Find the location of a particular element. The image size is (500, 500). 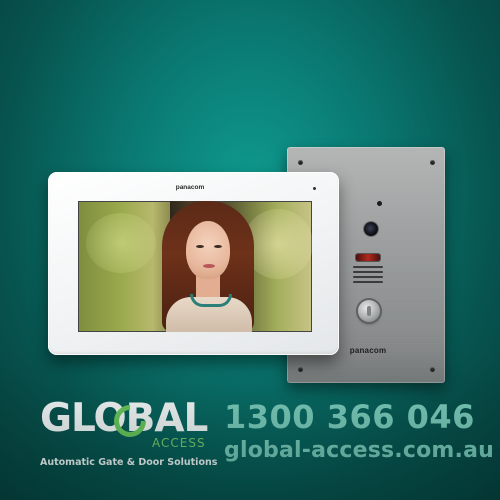

door-station-brand: panacom is located at coordinates (368, 350).